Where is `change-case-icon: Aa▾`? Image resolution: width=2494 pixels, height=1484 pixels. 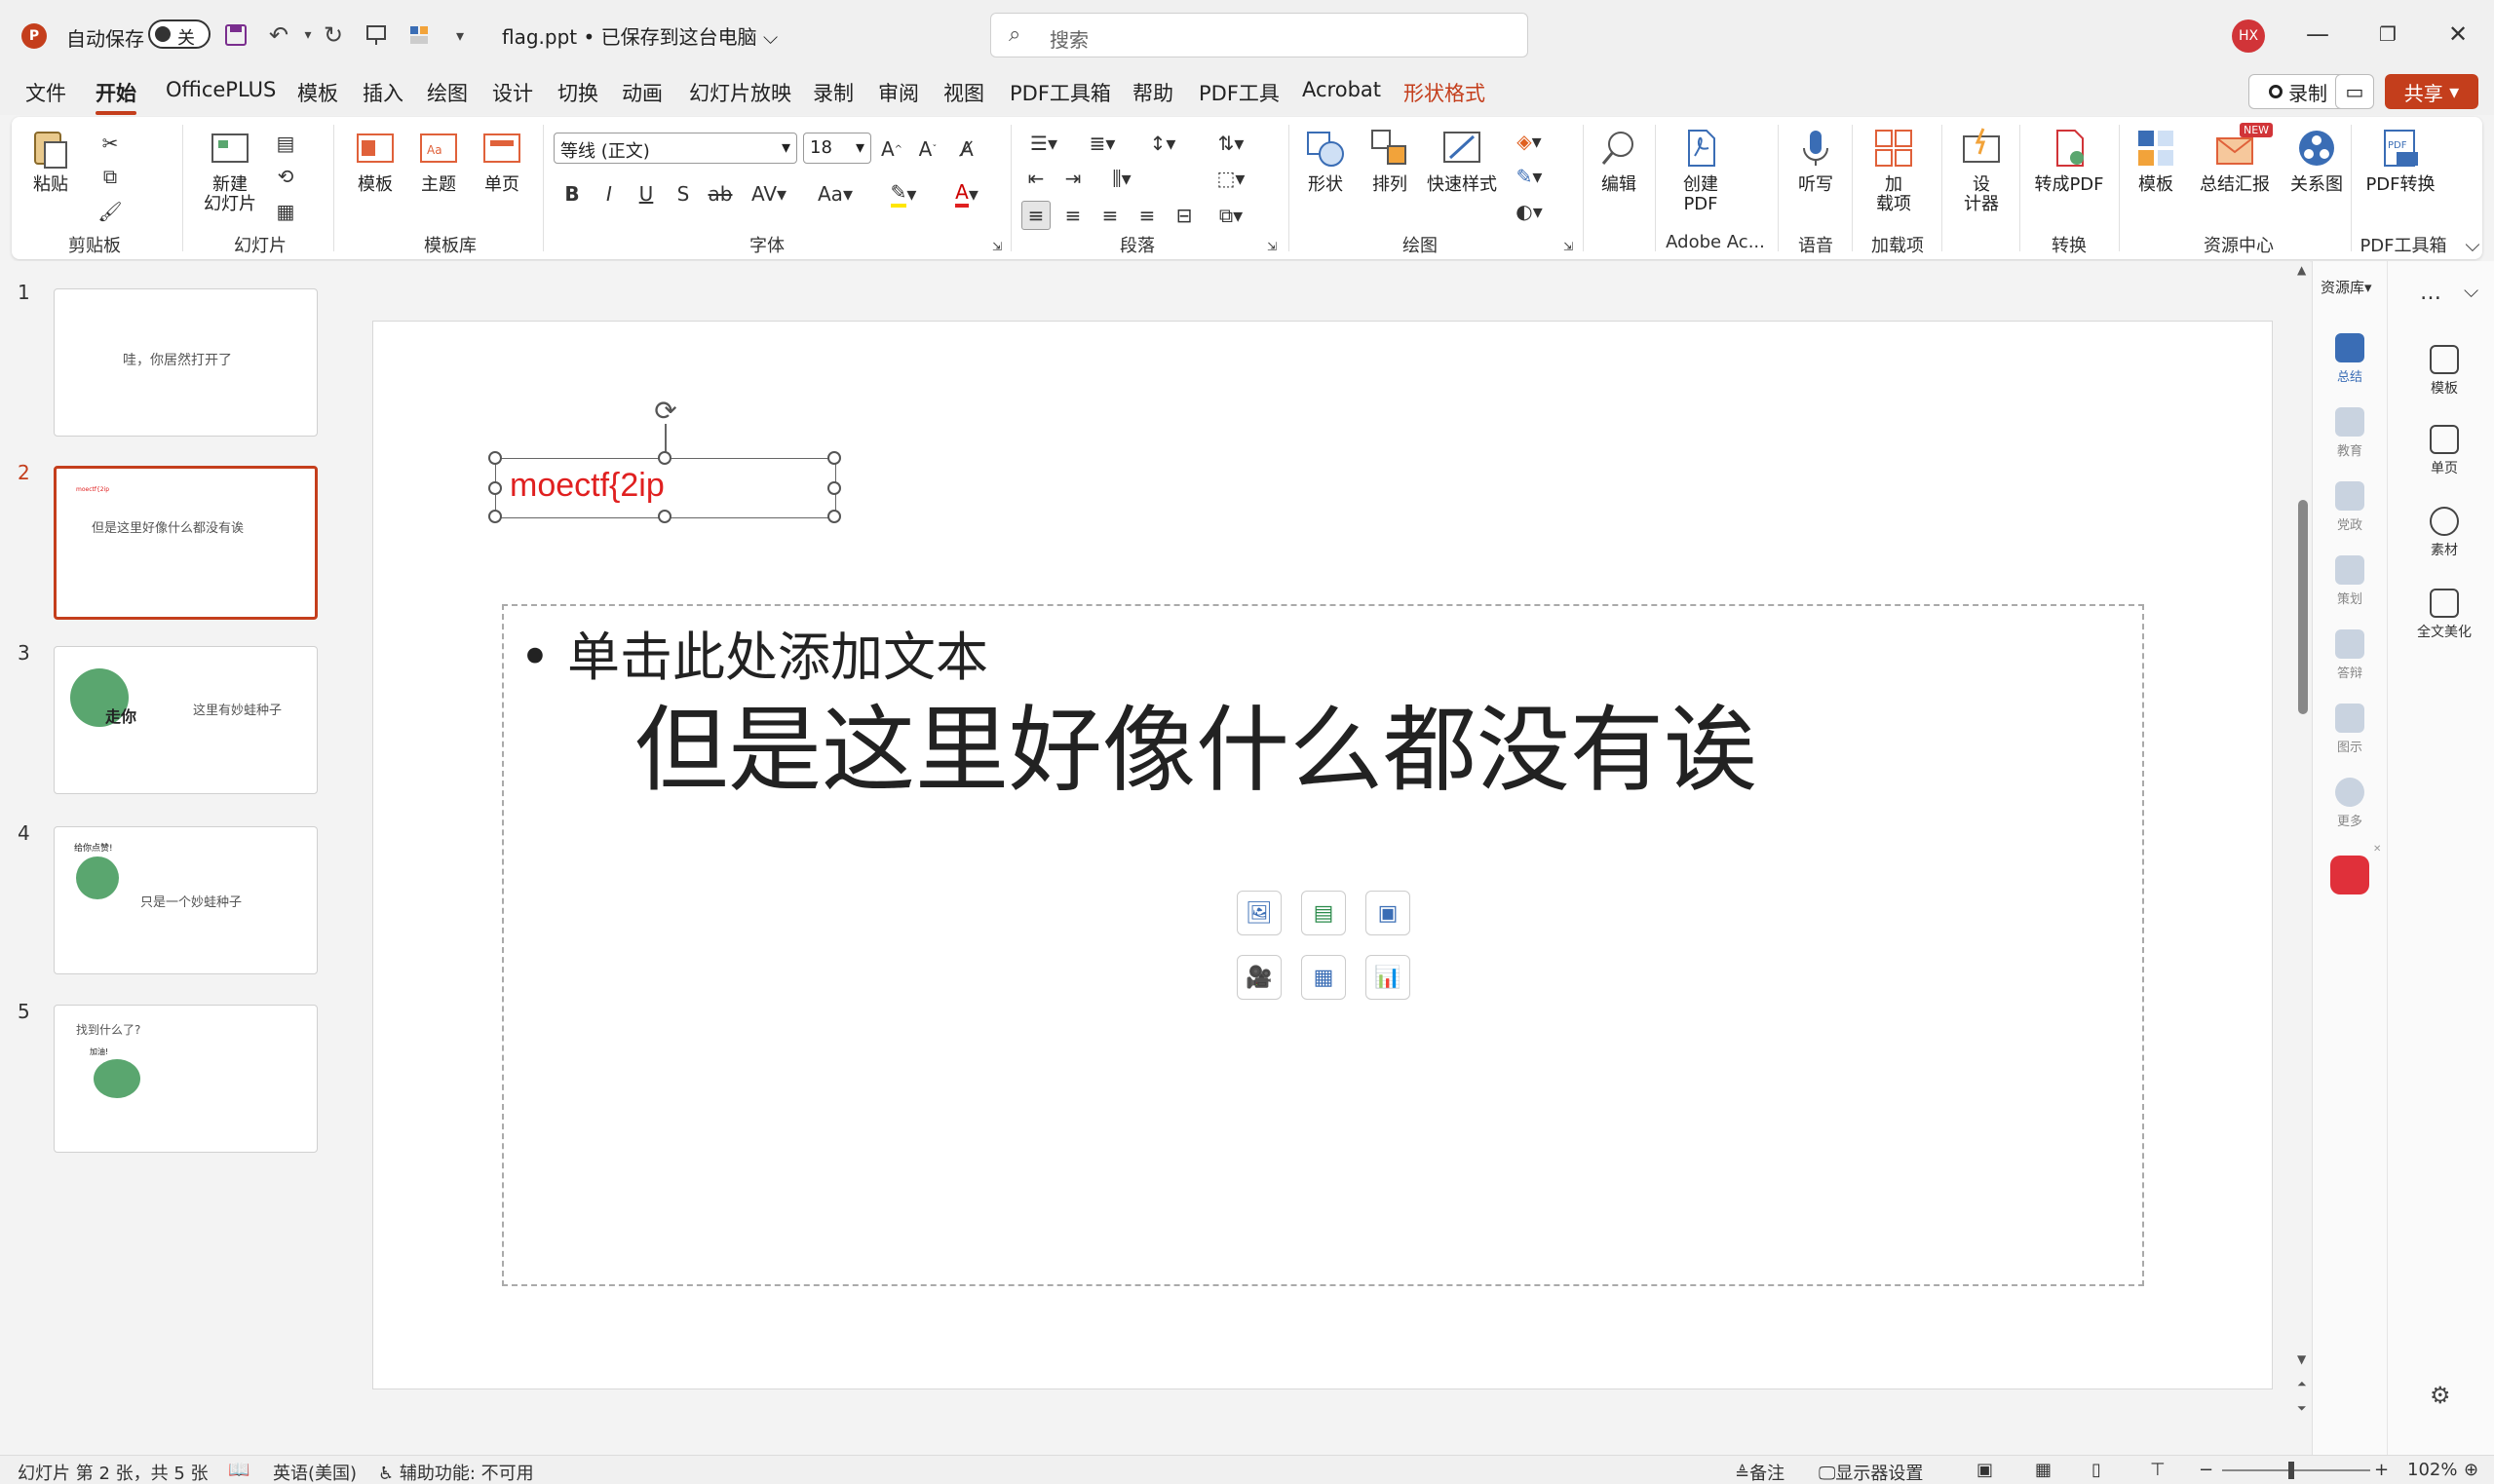
change-case-icon: Aa▾ is located at coordinates (835, 194).